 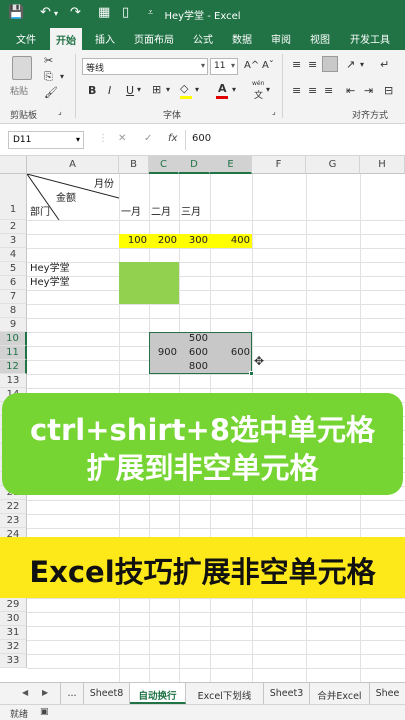 What do you see at coordinates (296, 90) in the screenshot?
I see `align-left-icon: ≡` at bounding box center [296, 90].